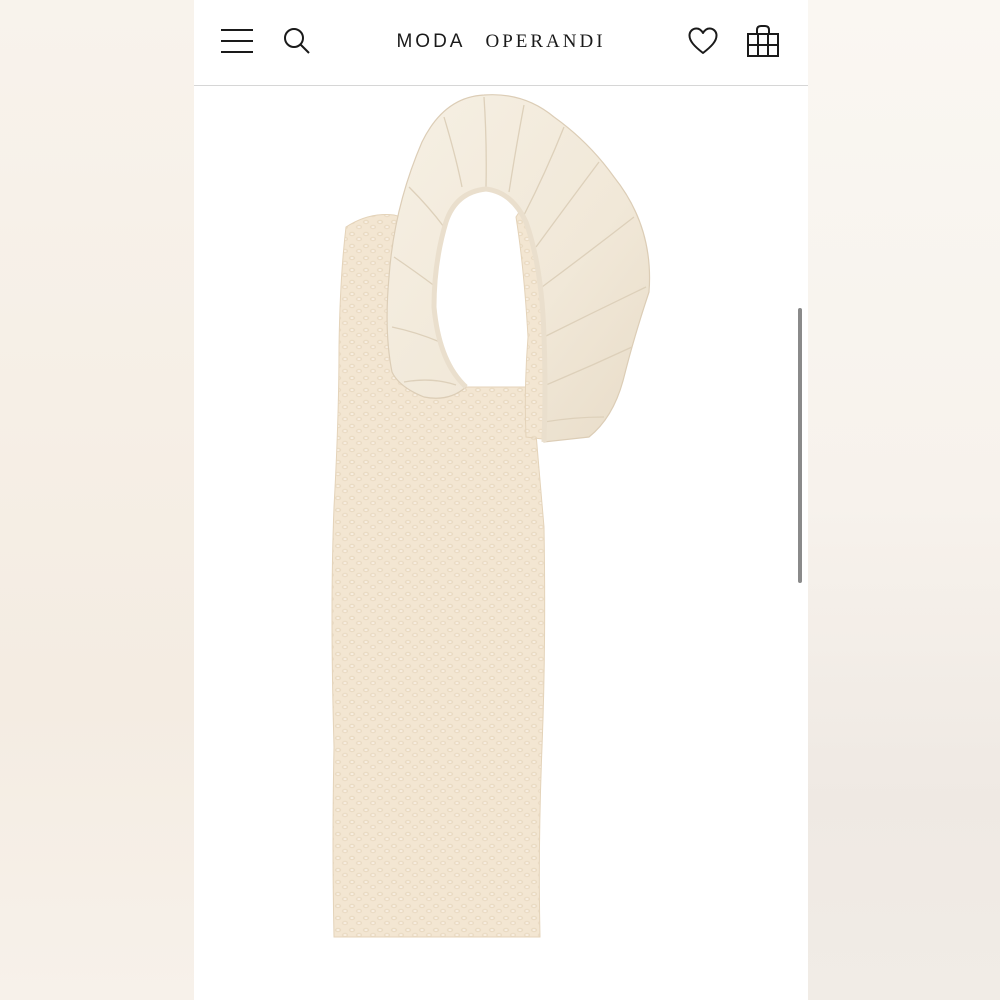 The image size is (1000, 1000). What do you see at coordinates (431, 41) in the screenshot?
I see `logo-word-moda: MODA` at bounding box center [431, 41].